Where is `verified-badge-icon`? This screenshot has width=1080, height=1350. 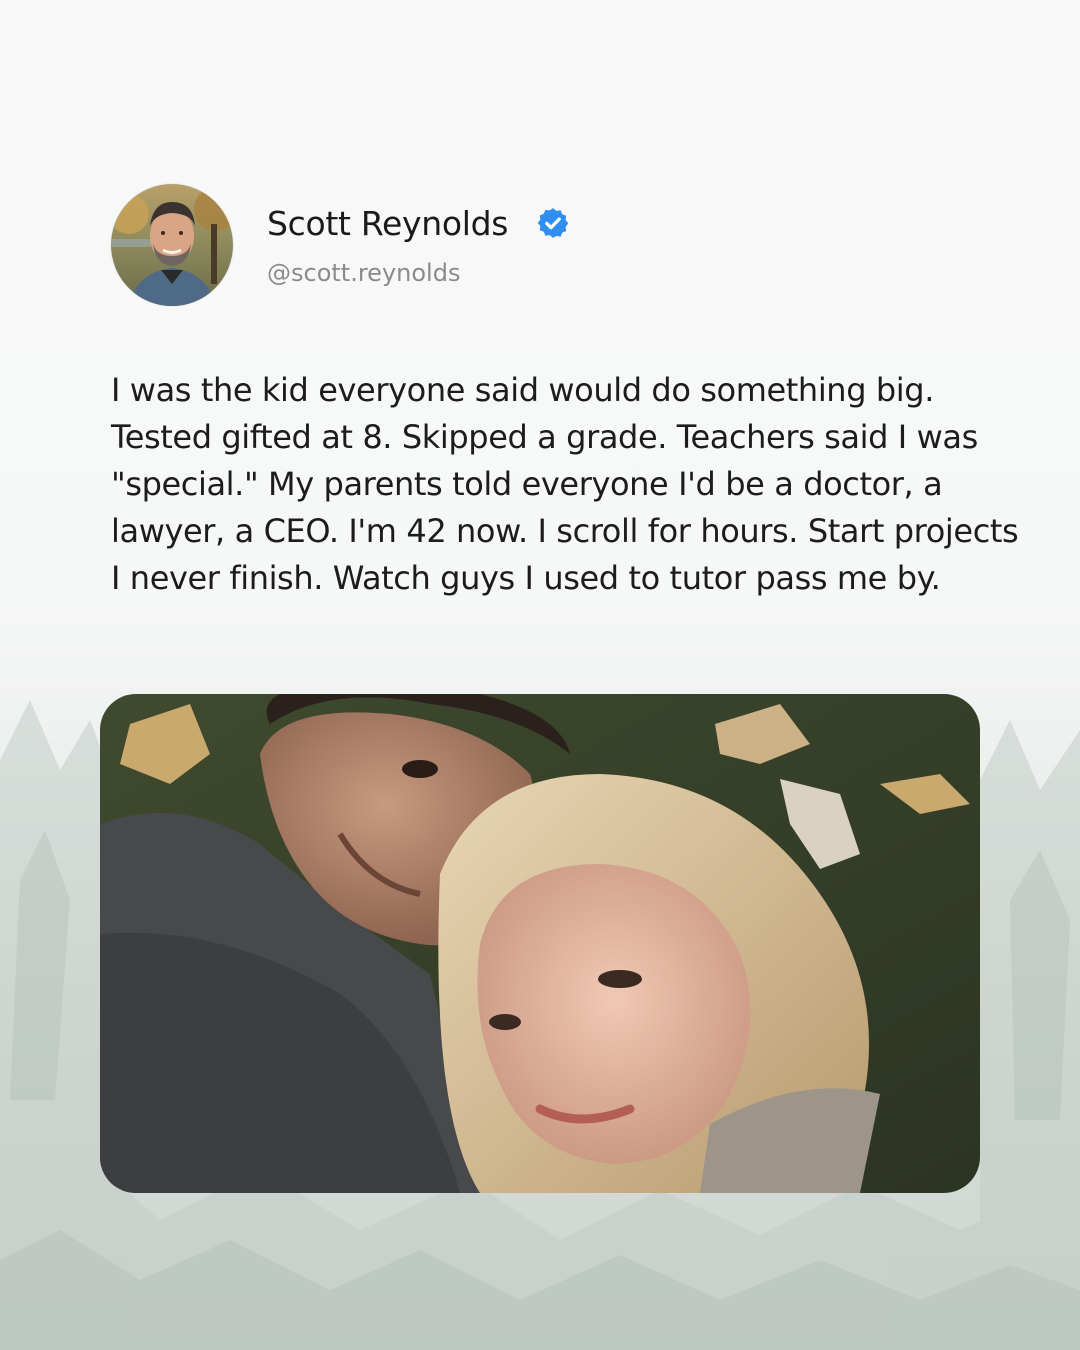
verified-badge-icon is located at coordinates (553, 223).